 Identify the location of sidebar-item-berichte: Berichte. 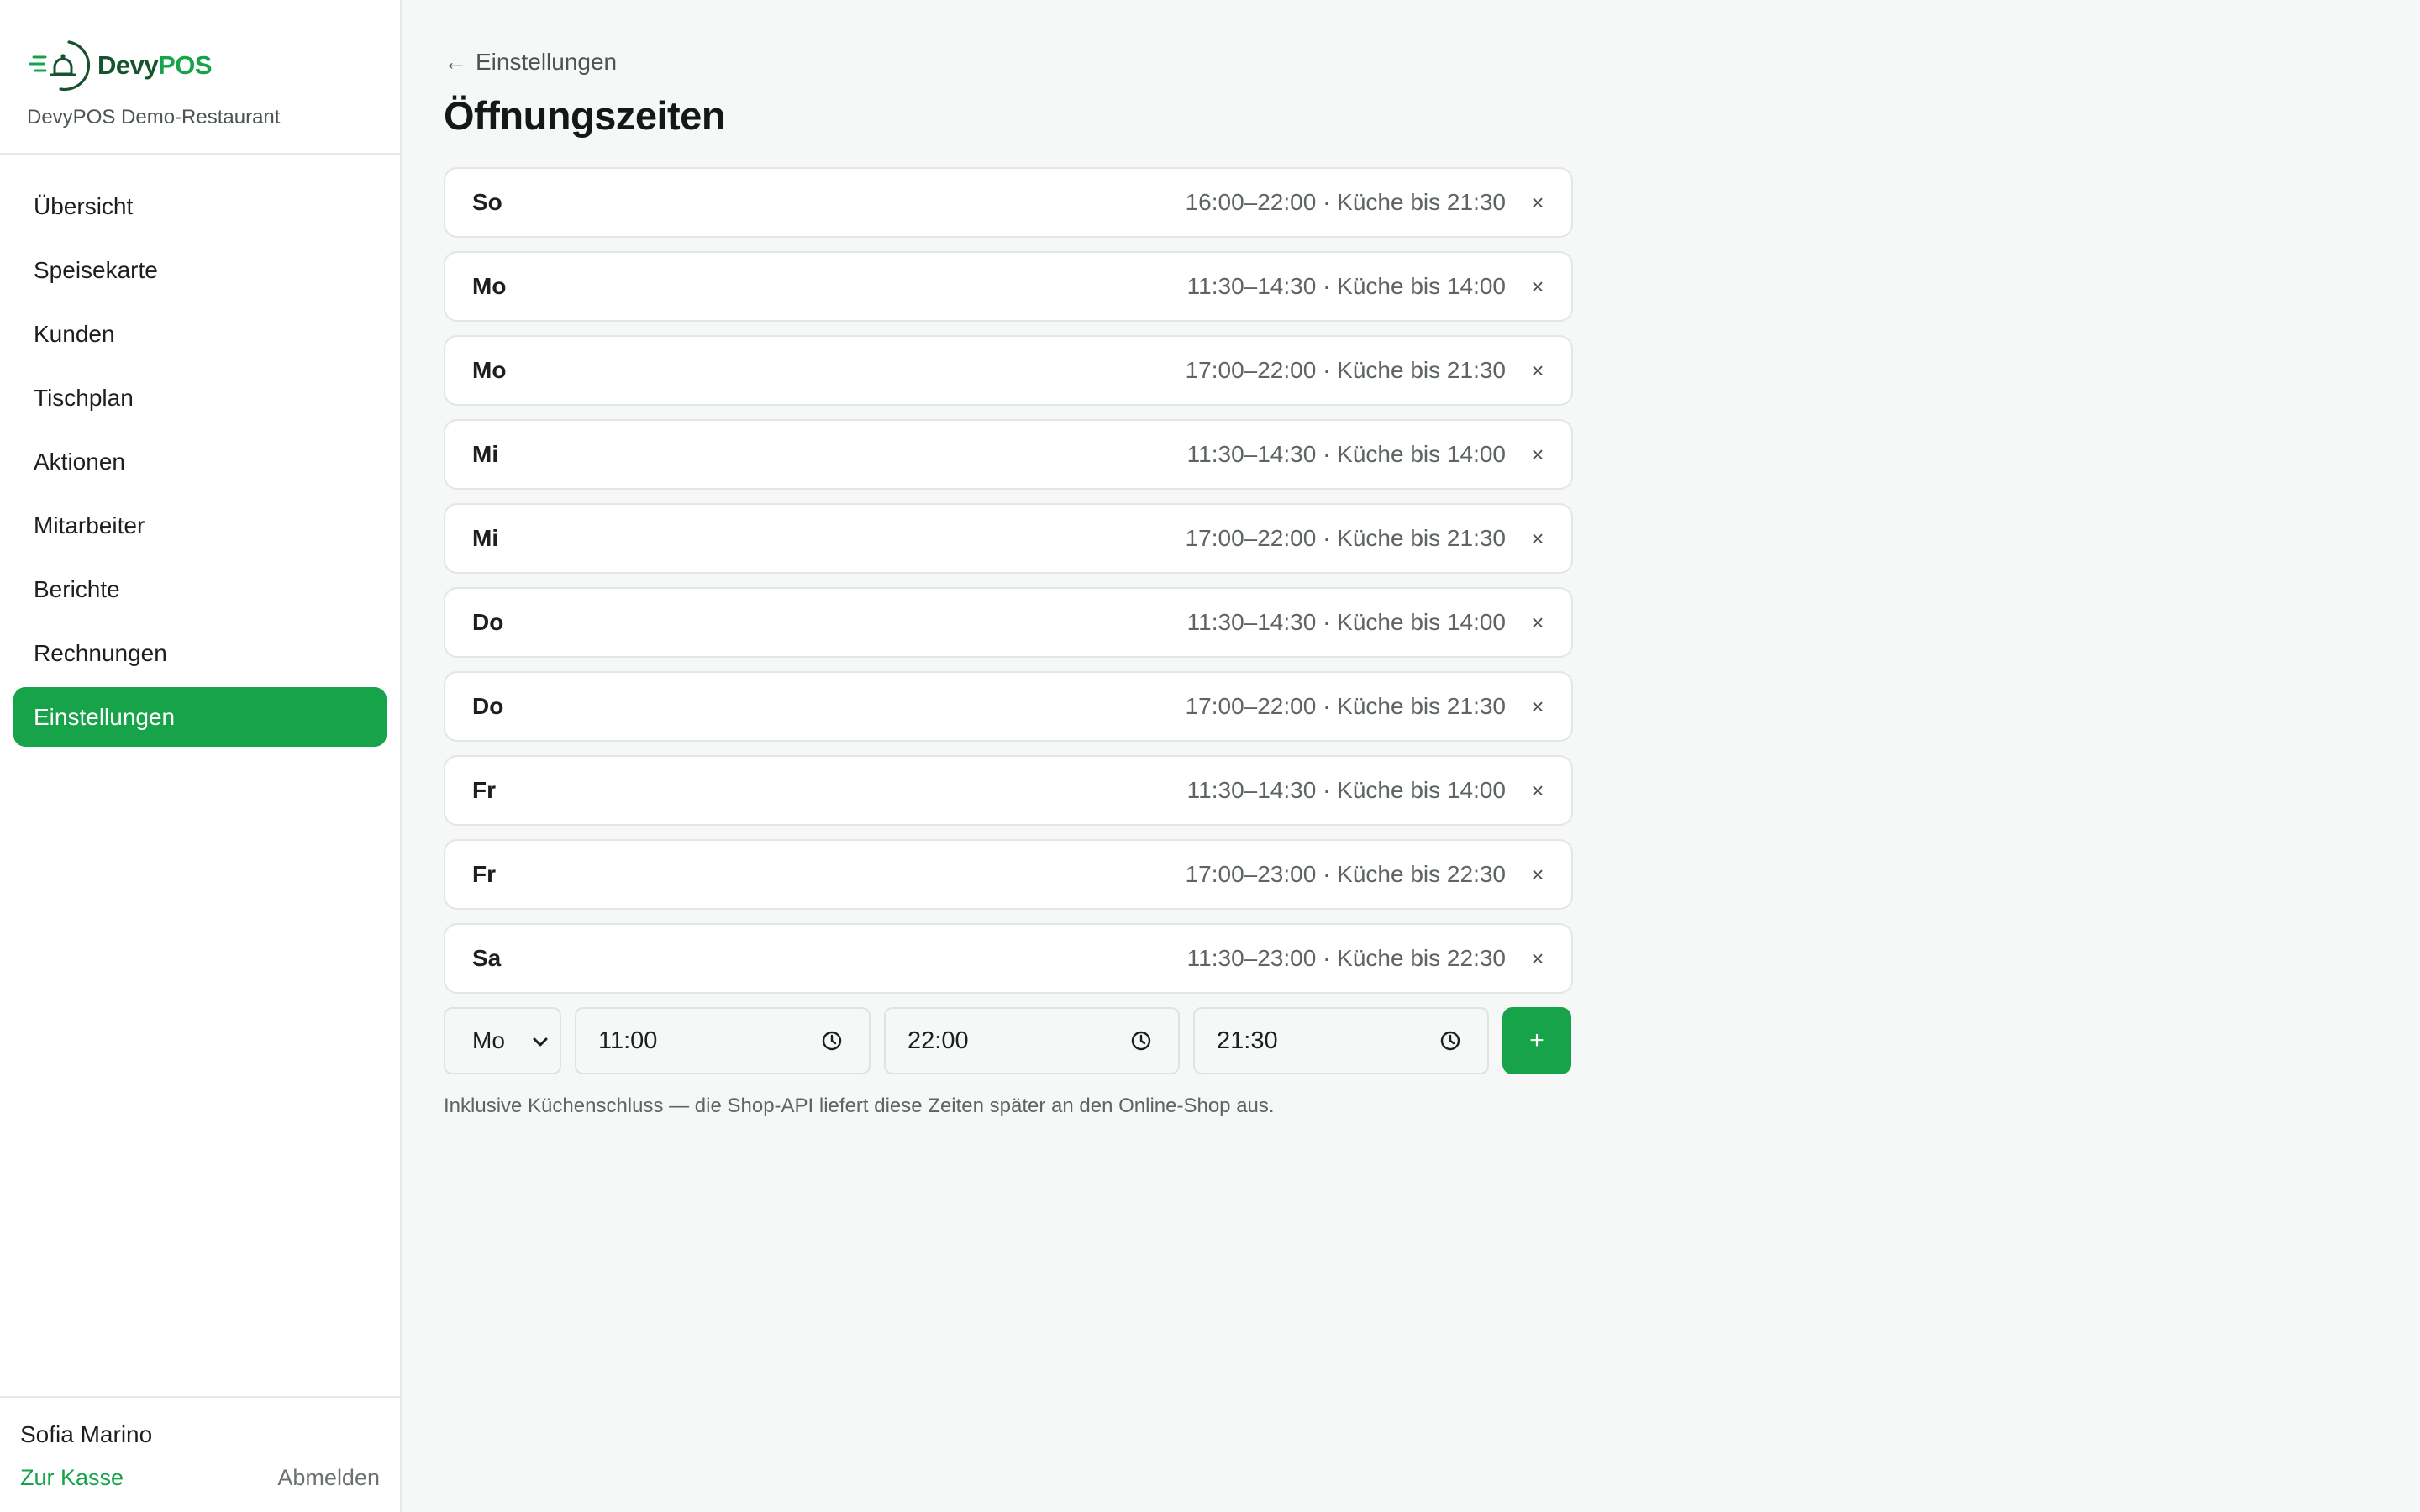
(200, 589).